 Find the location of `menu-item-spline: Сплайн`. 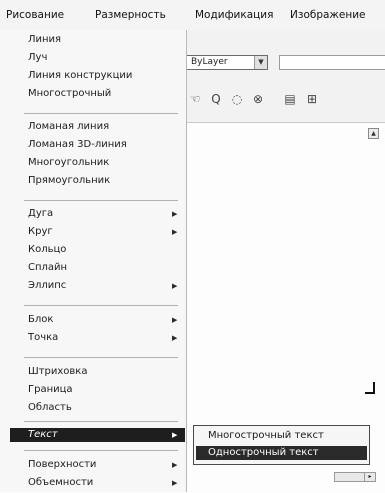

menu-item-spline: Сплайн is located at coordinates (47, 267).